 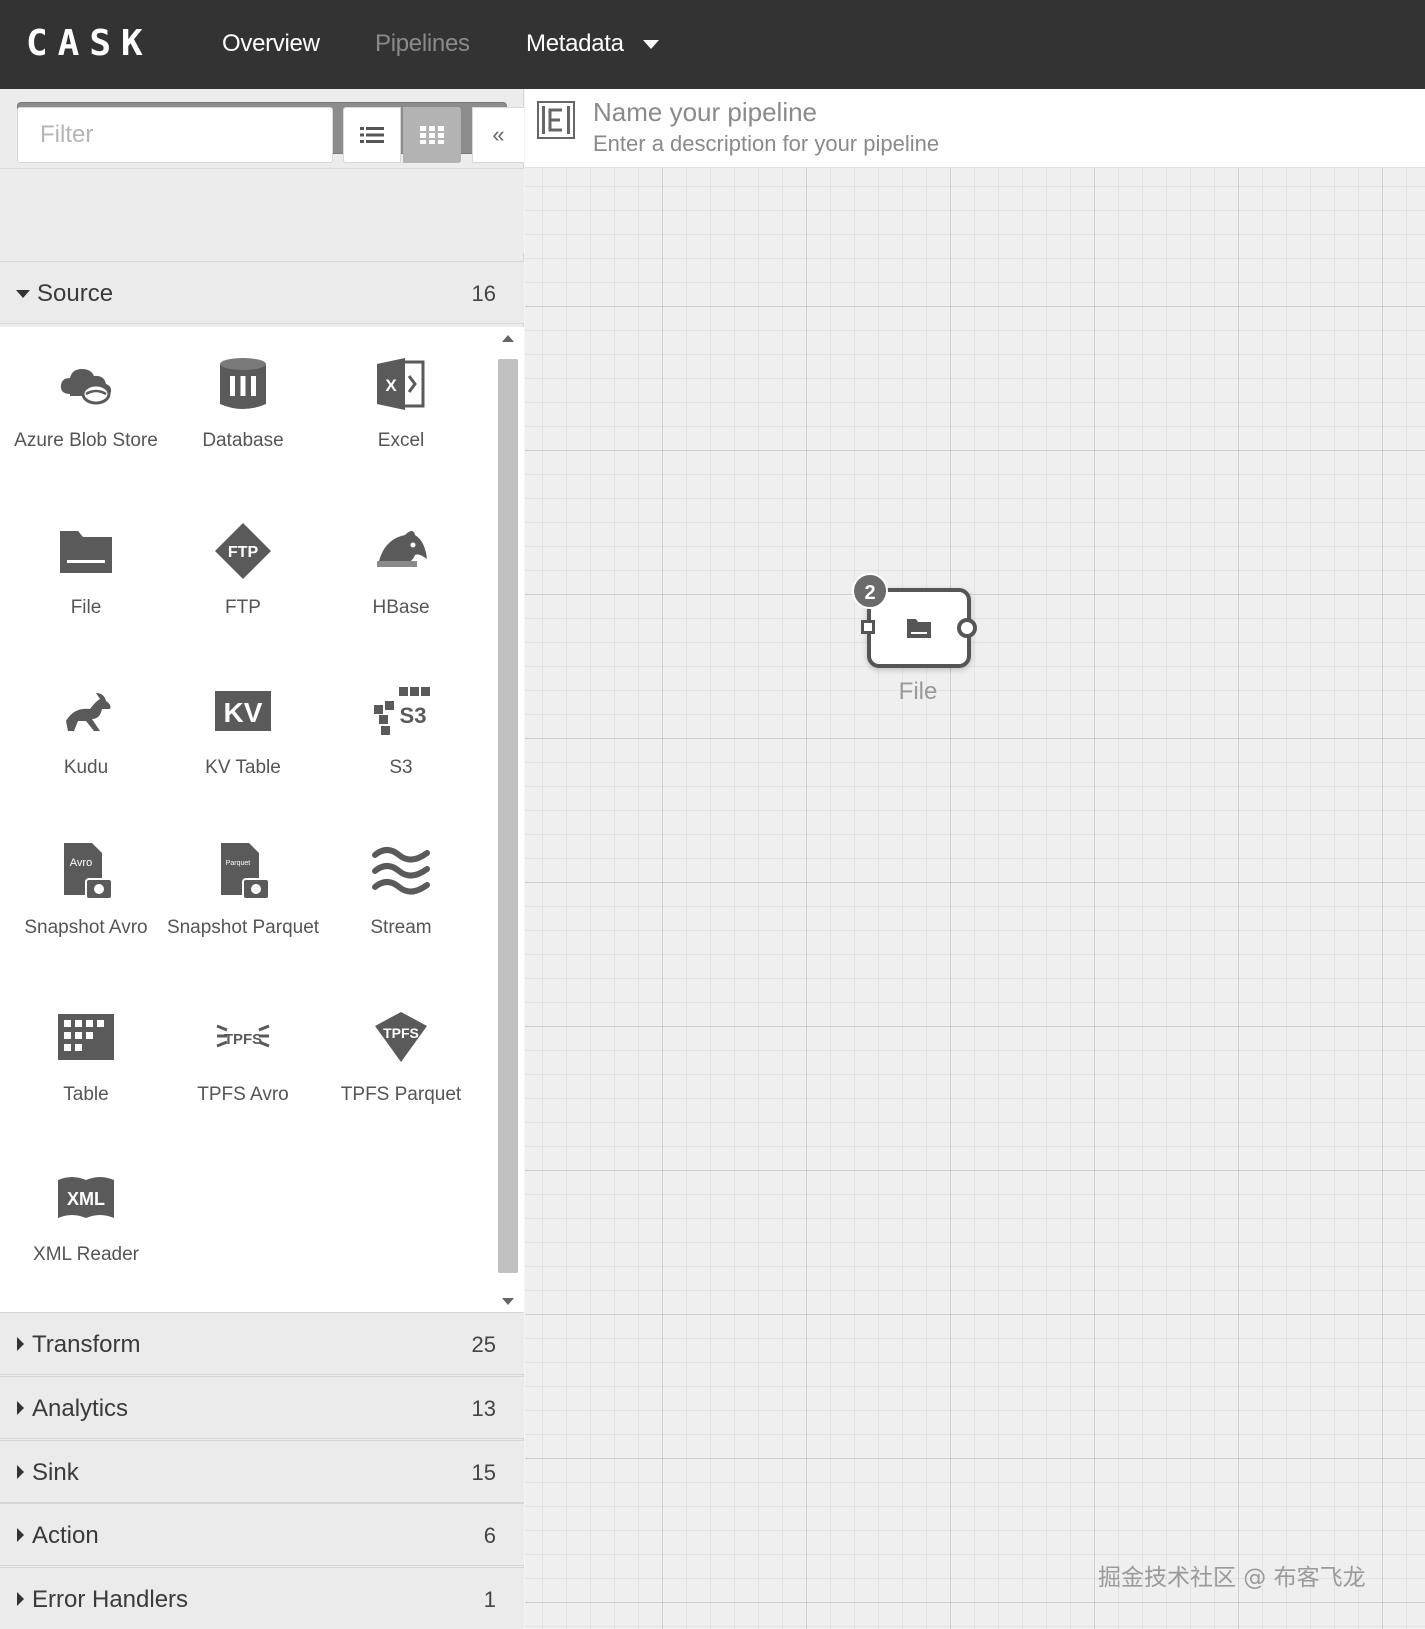 What do you see at coordinates (262, 292) in the screenshot?
I see `group-source: Source 16` at bounding box center [262, 292].